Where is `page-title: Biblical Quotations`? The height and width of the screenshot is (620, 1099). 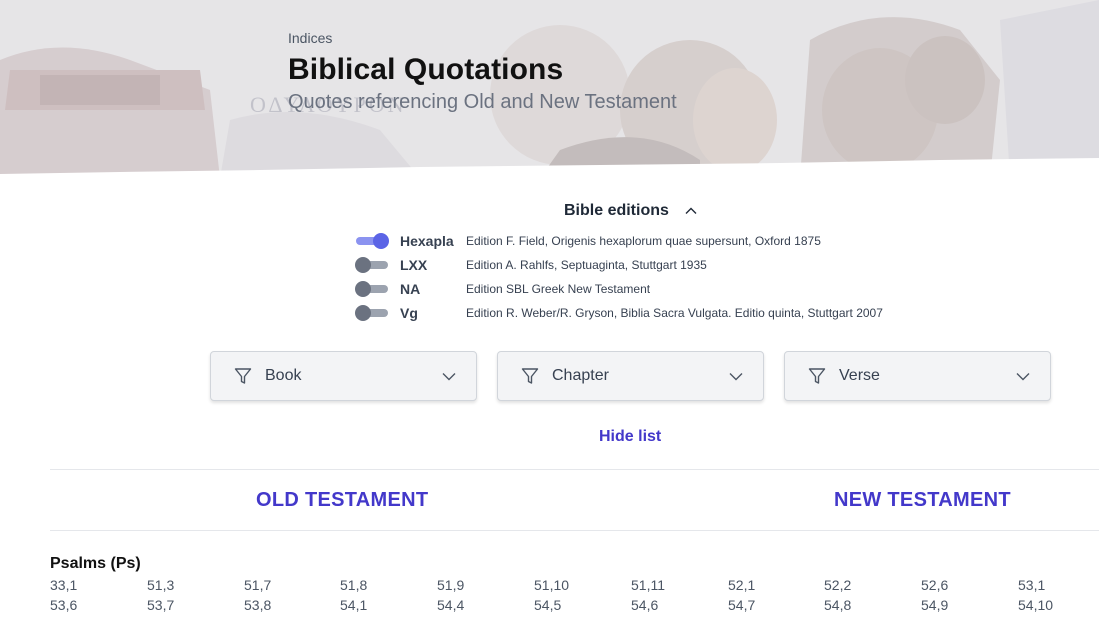 page-title: Biblical Quotations is located at coordinates (426, 69).